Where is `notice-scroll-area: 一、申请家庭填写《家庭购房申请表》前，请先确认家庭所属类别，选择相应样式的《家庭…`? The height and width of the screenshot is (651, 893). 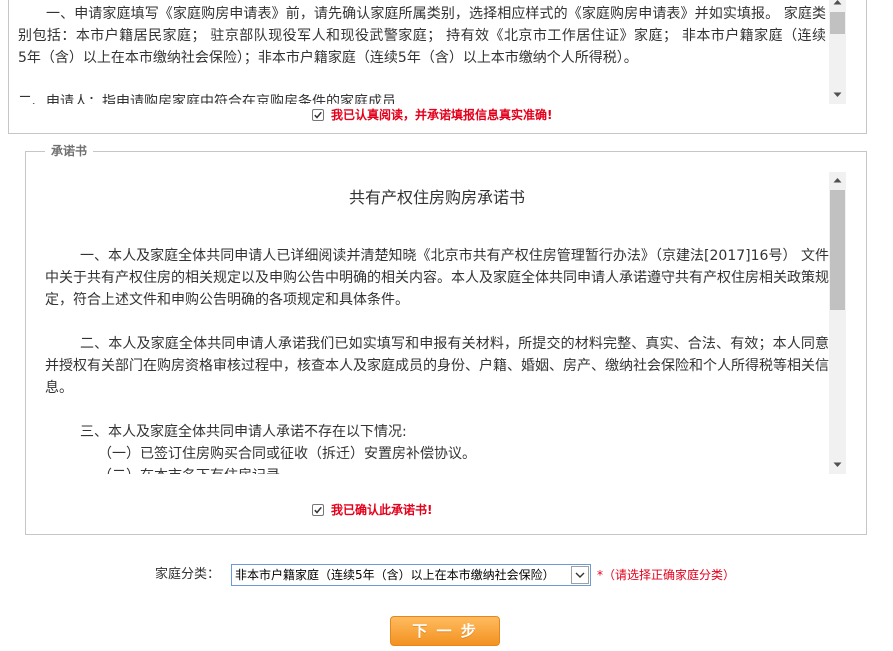 notice-scroll-area: 一、申请家庭填写《家庭购房申请表》前，请先确认家庭所属类别，选择相应样式的《家庭… is located at coordinates (431, 52).